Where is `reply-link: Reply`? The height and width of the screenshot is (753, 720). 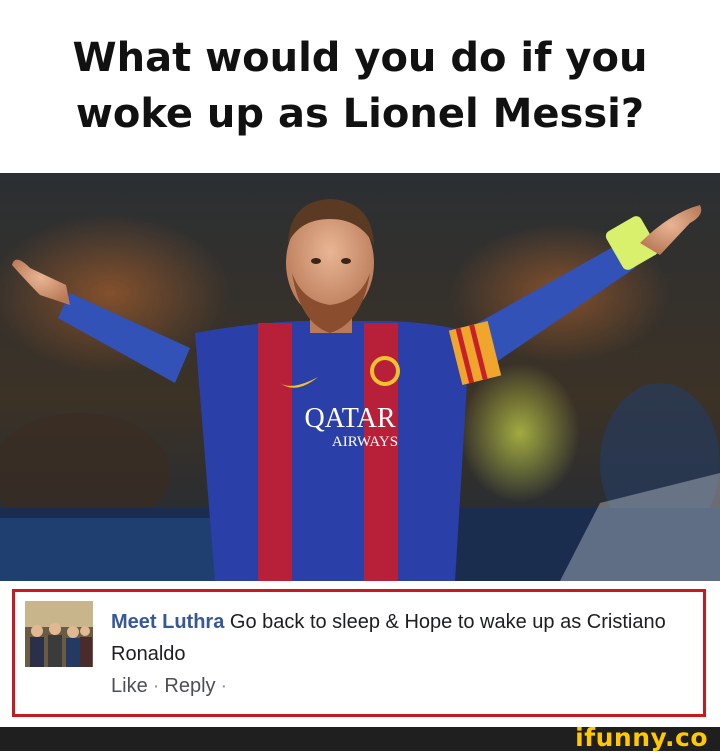 reply-link: Reply is located at coordinates (189, 686).